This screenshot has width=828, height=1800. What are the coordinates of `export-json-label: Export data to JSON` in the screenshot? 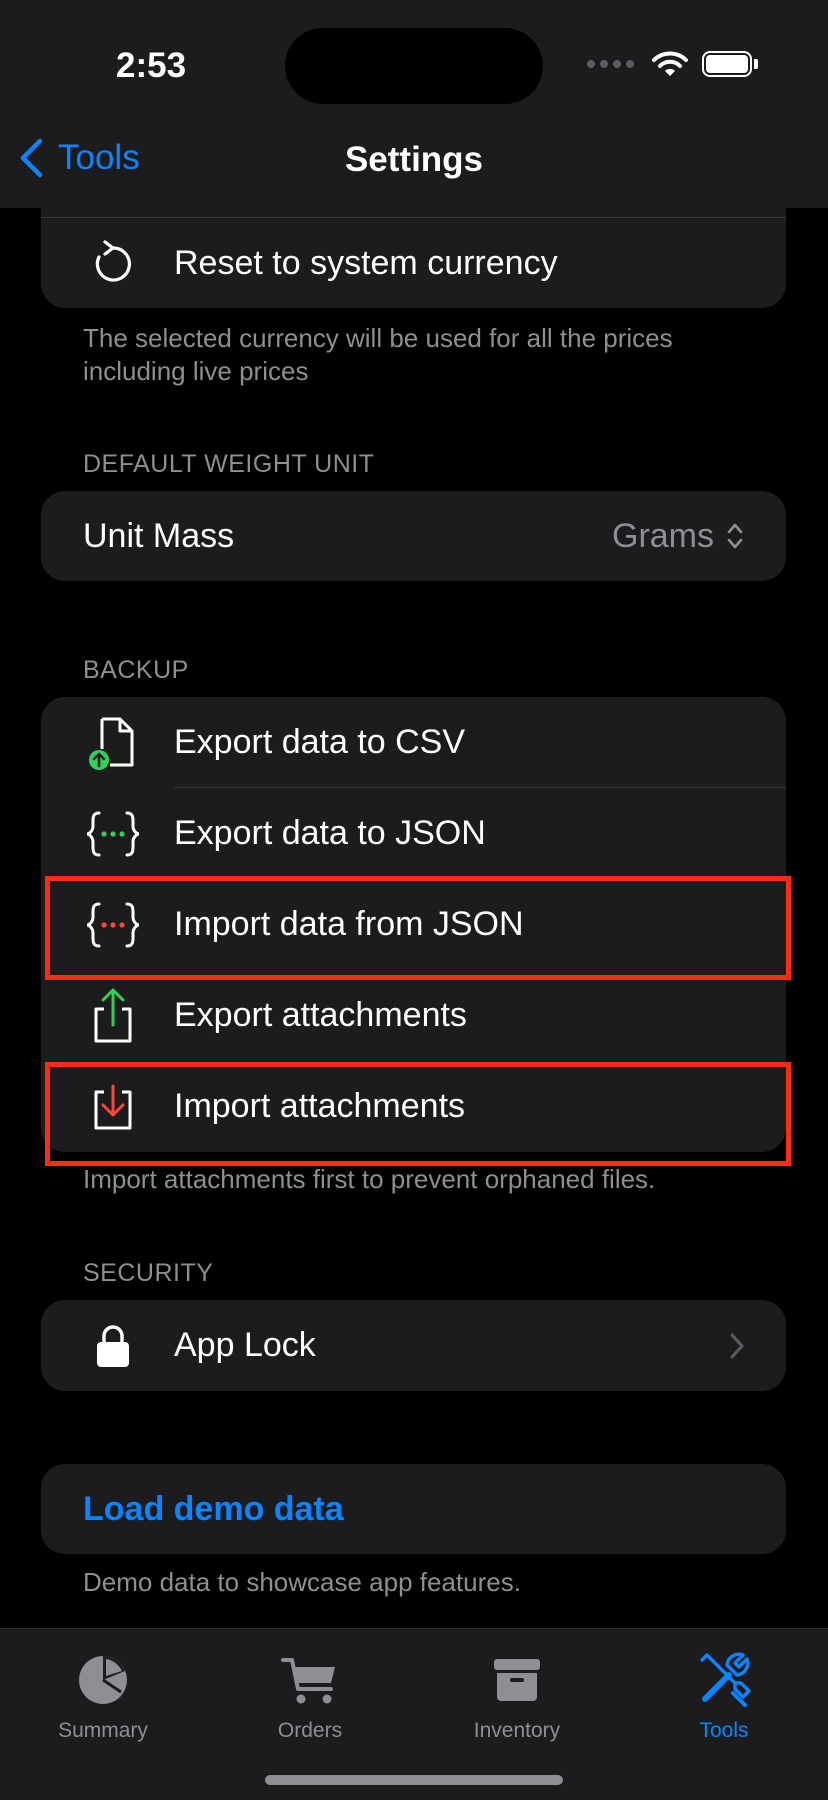 It's located at (330, 833).